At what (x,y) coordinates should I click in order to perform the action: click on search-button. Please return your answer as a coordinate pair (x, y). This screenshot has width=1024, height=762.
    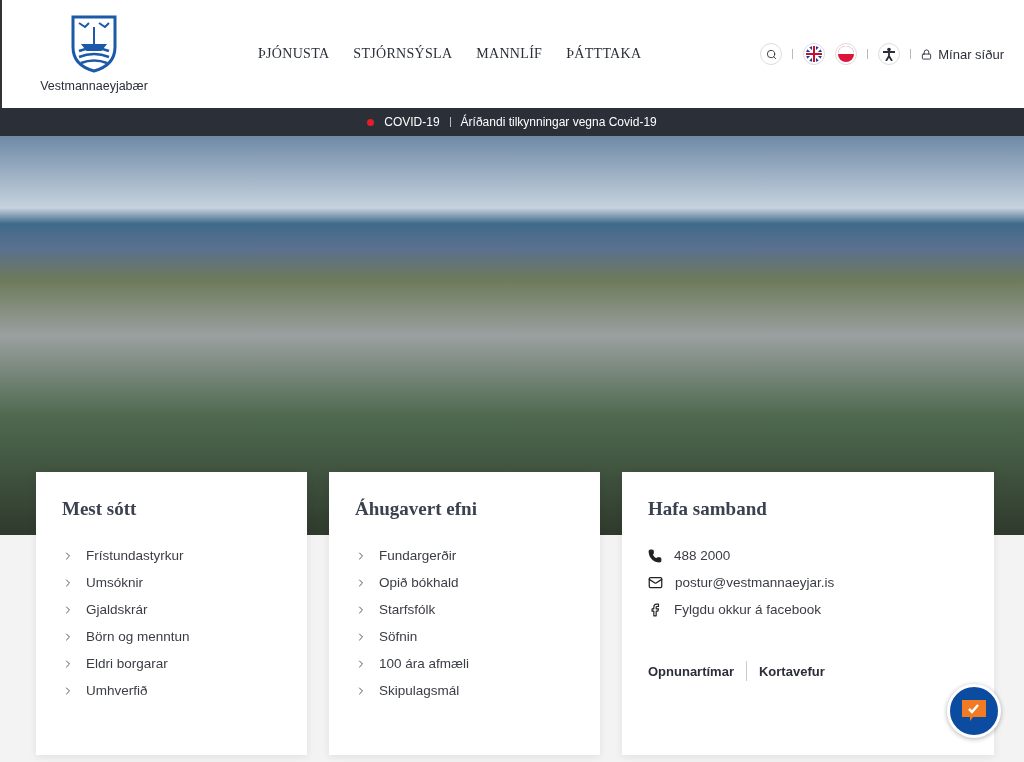
    Looking at the image, I should click on (771, 54).